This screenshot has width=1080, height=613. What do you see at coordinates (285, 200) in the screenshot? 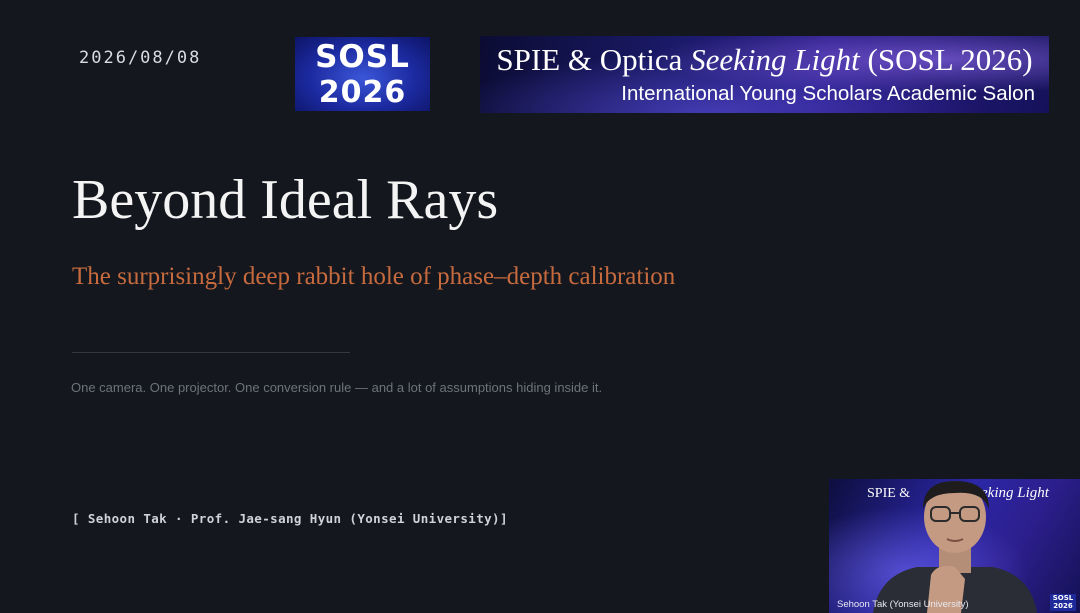
I see `slide-title: Beyond Ideal Rays` at bounding box center [285, 200].